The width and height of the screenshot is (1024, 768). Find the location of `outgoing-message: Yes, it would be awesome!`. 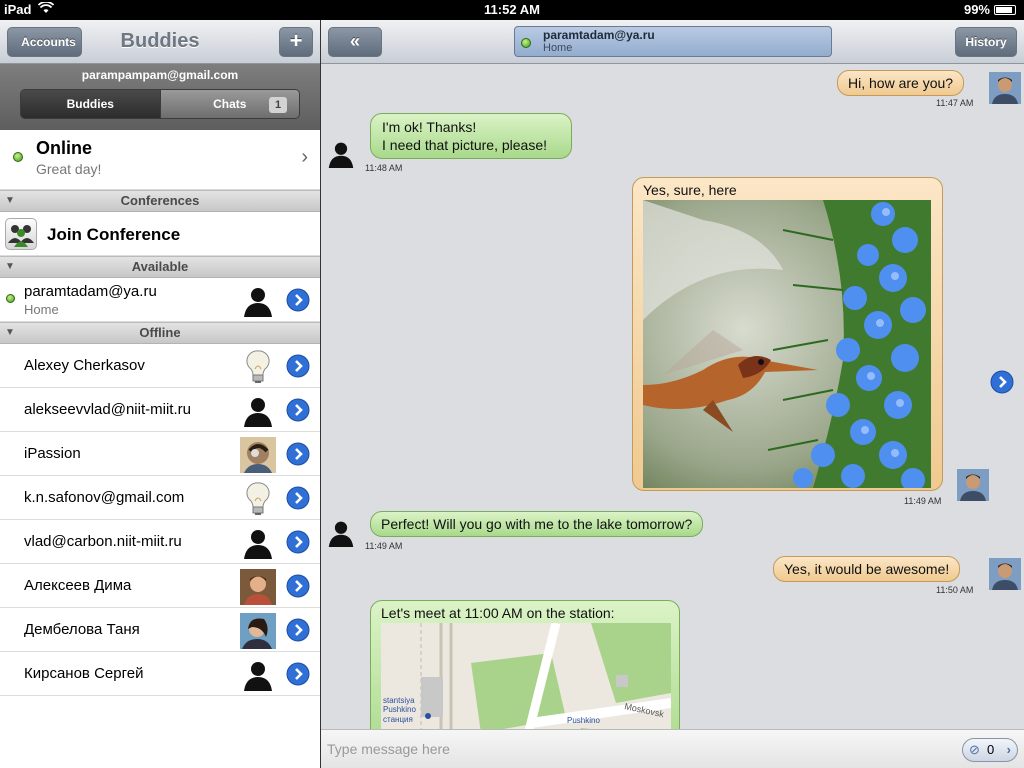

outgoing-message: Yes, it would be awesome! is located at coordinates (867, 569).